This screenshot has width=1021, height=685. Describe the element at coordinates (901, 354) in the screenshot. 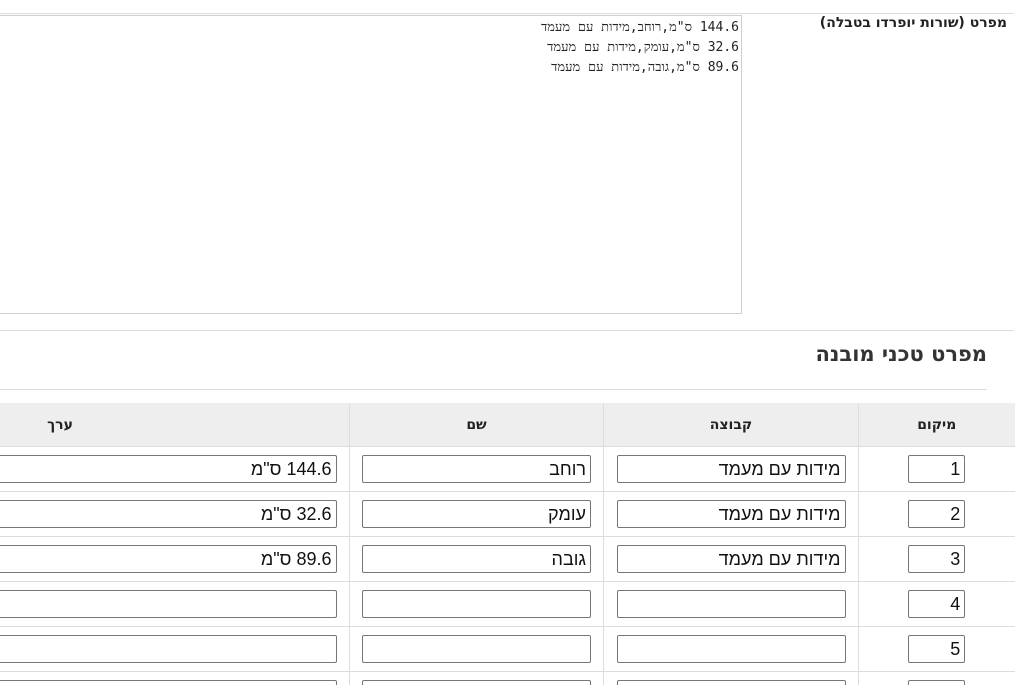

I see `structured-spec-title: מפרט טכני מובנה` at that location.